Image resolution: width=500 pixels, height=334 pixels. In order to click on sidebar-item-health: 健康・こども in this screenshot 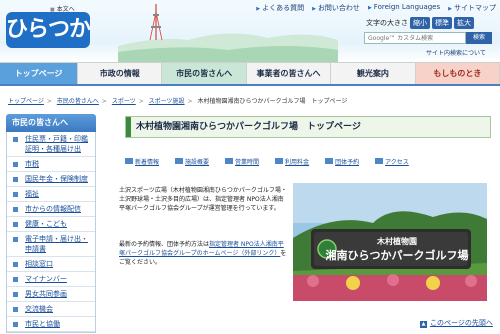, I will do `click(51, 224)`.